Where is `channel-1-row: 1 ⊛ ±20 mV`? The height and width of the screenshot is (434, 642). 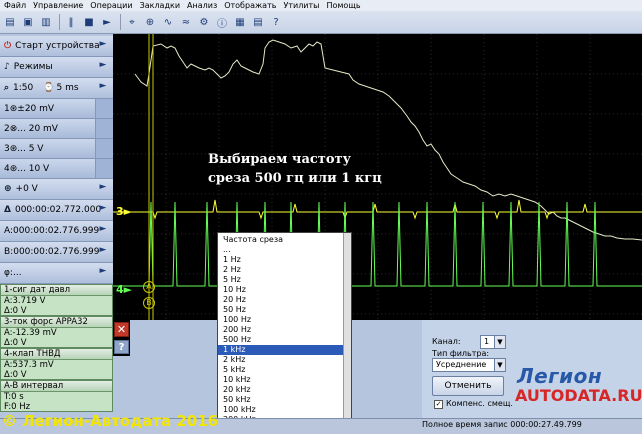 channel-1-row: 1 ⊛ ±20 mV is located at coordinates (47, 109).